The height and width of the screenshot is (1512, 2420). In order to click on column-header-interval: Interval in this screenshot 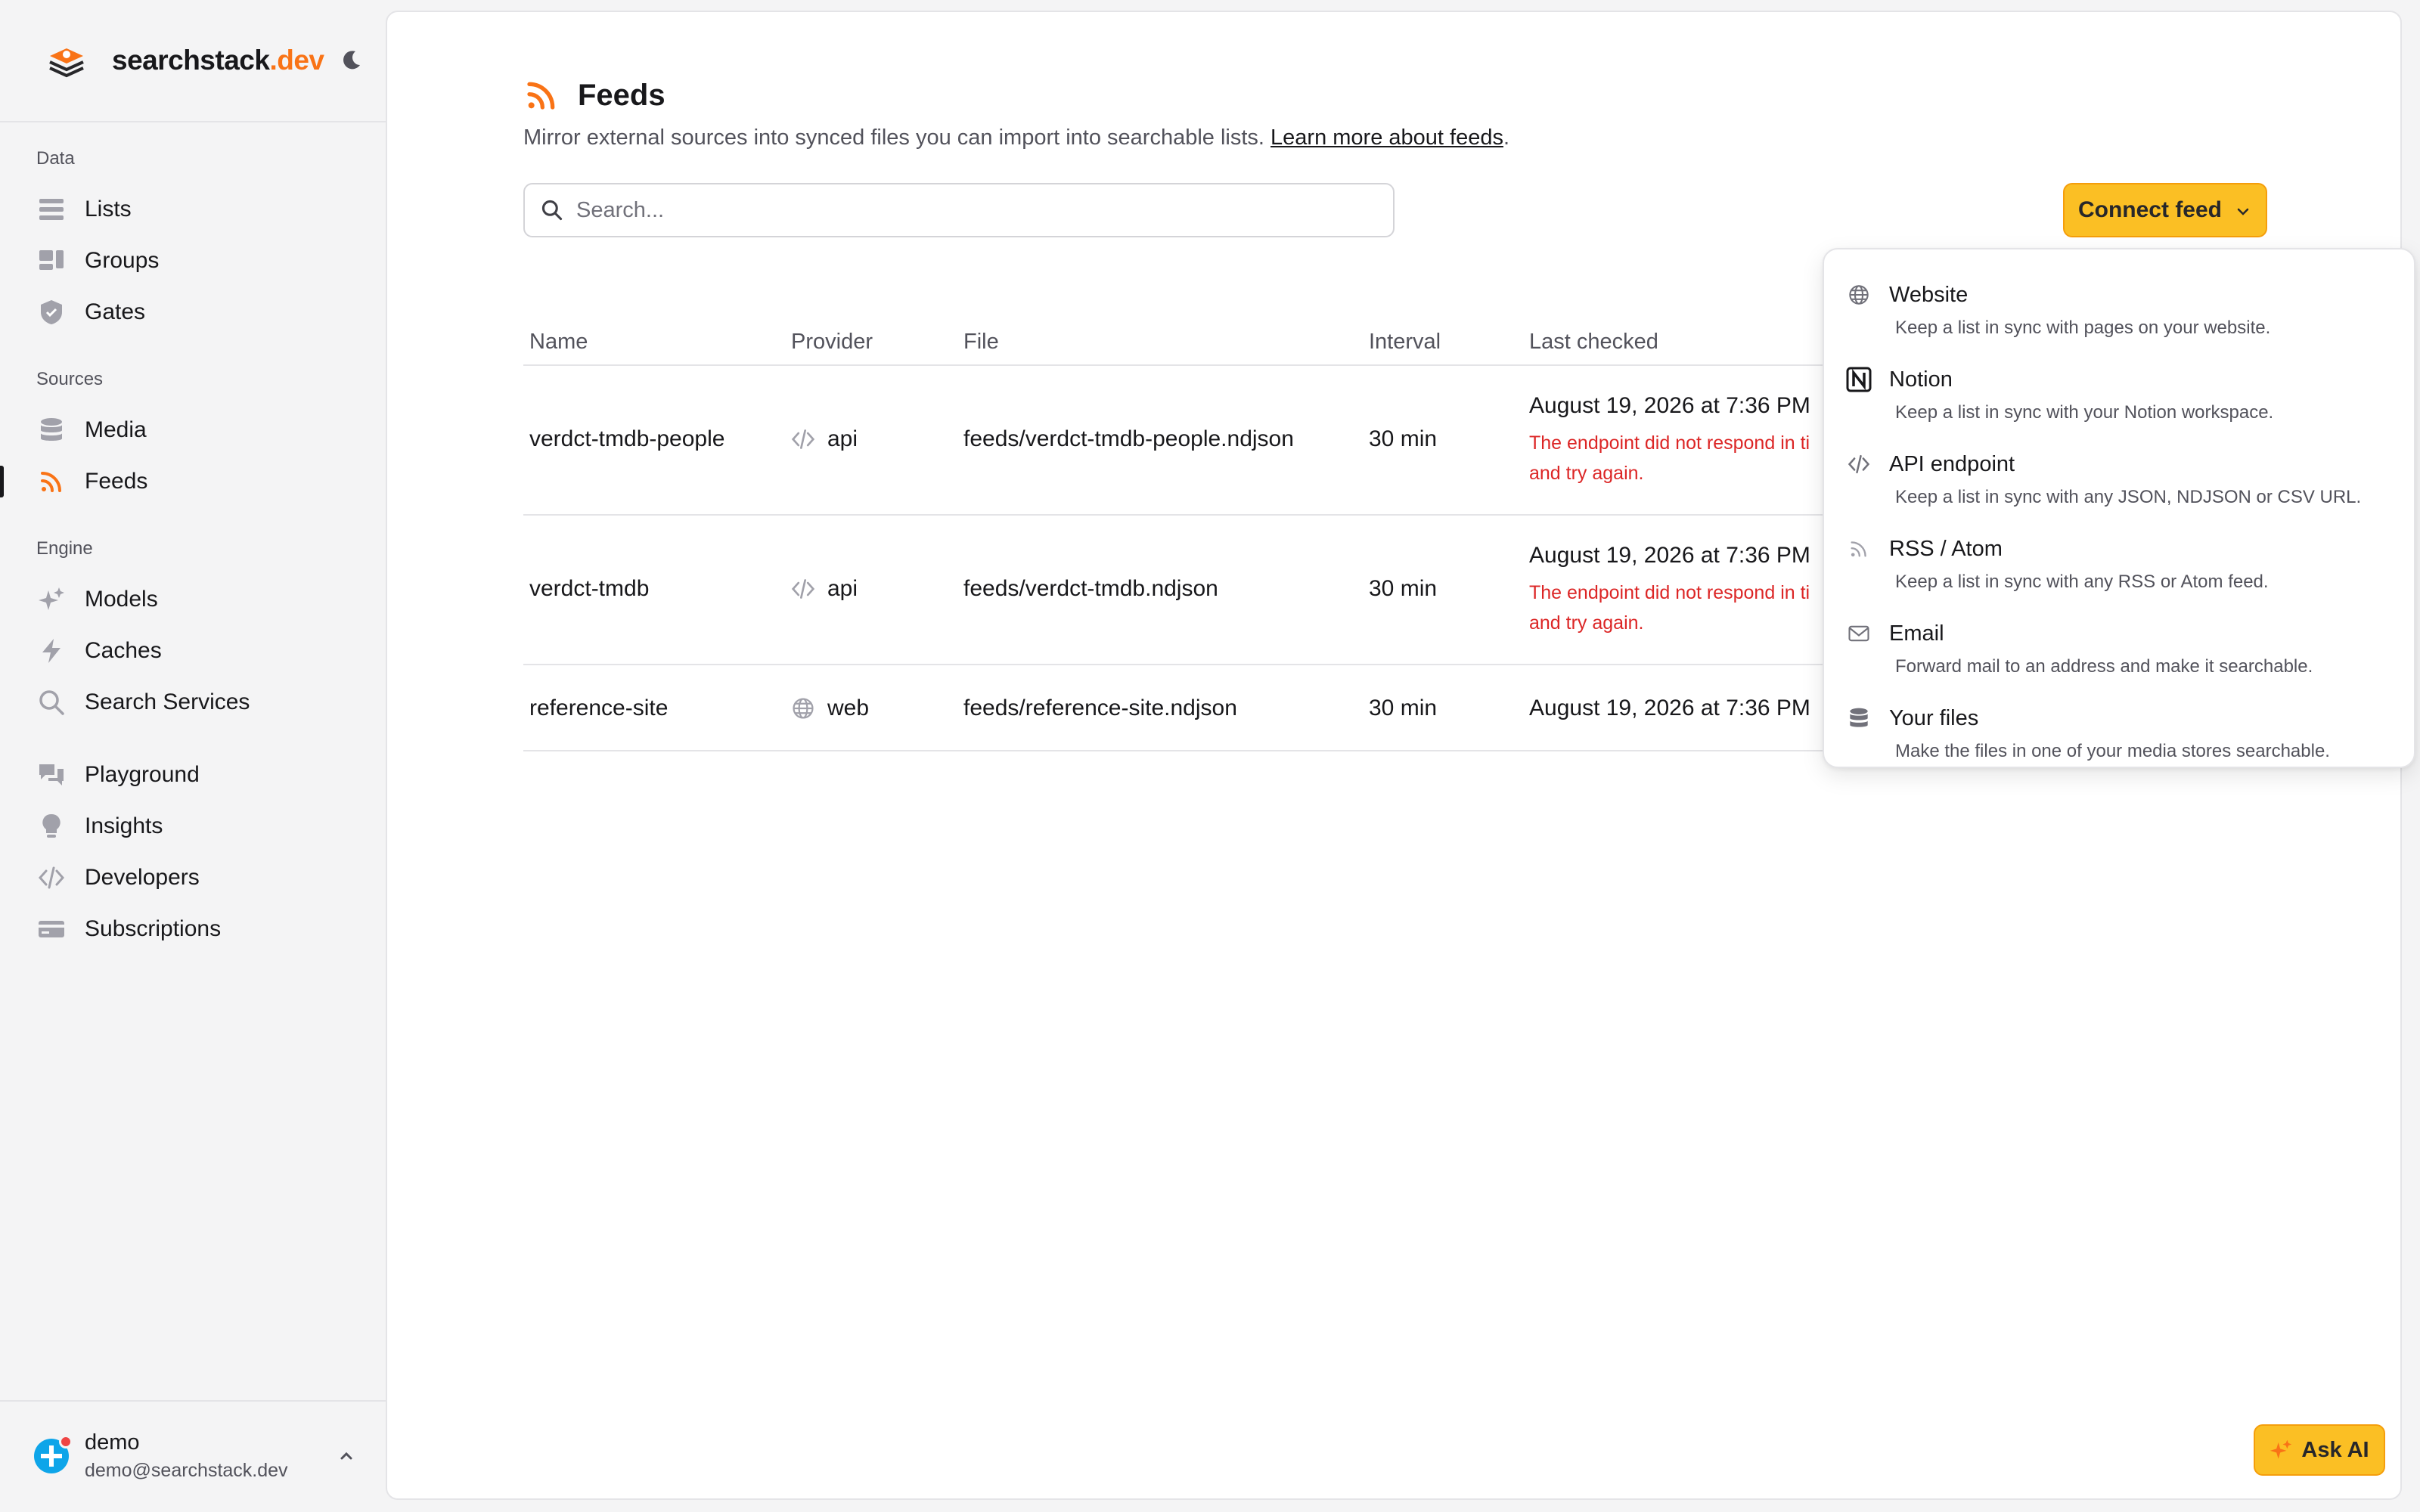, I will do `click(1405, 342)`.